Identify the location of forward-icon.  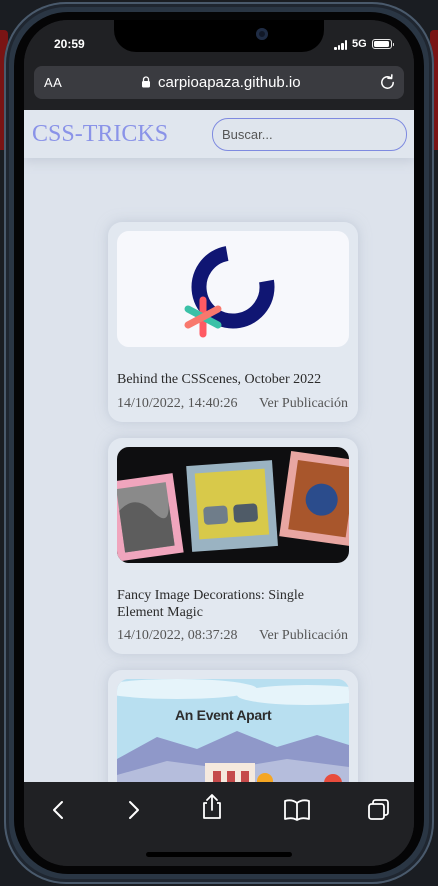
(133, 810).